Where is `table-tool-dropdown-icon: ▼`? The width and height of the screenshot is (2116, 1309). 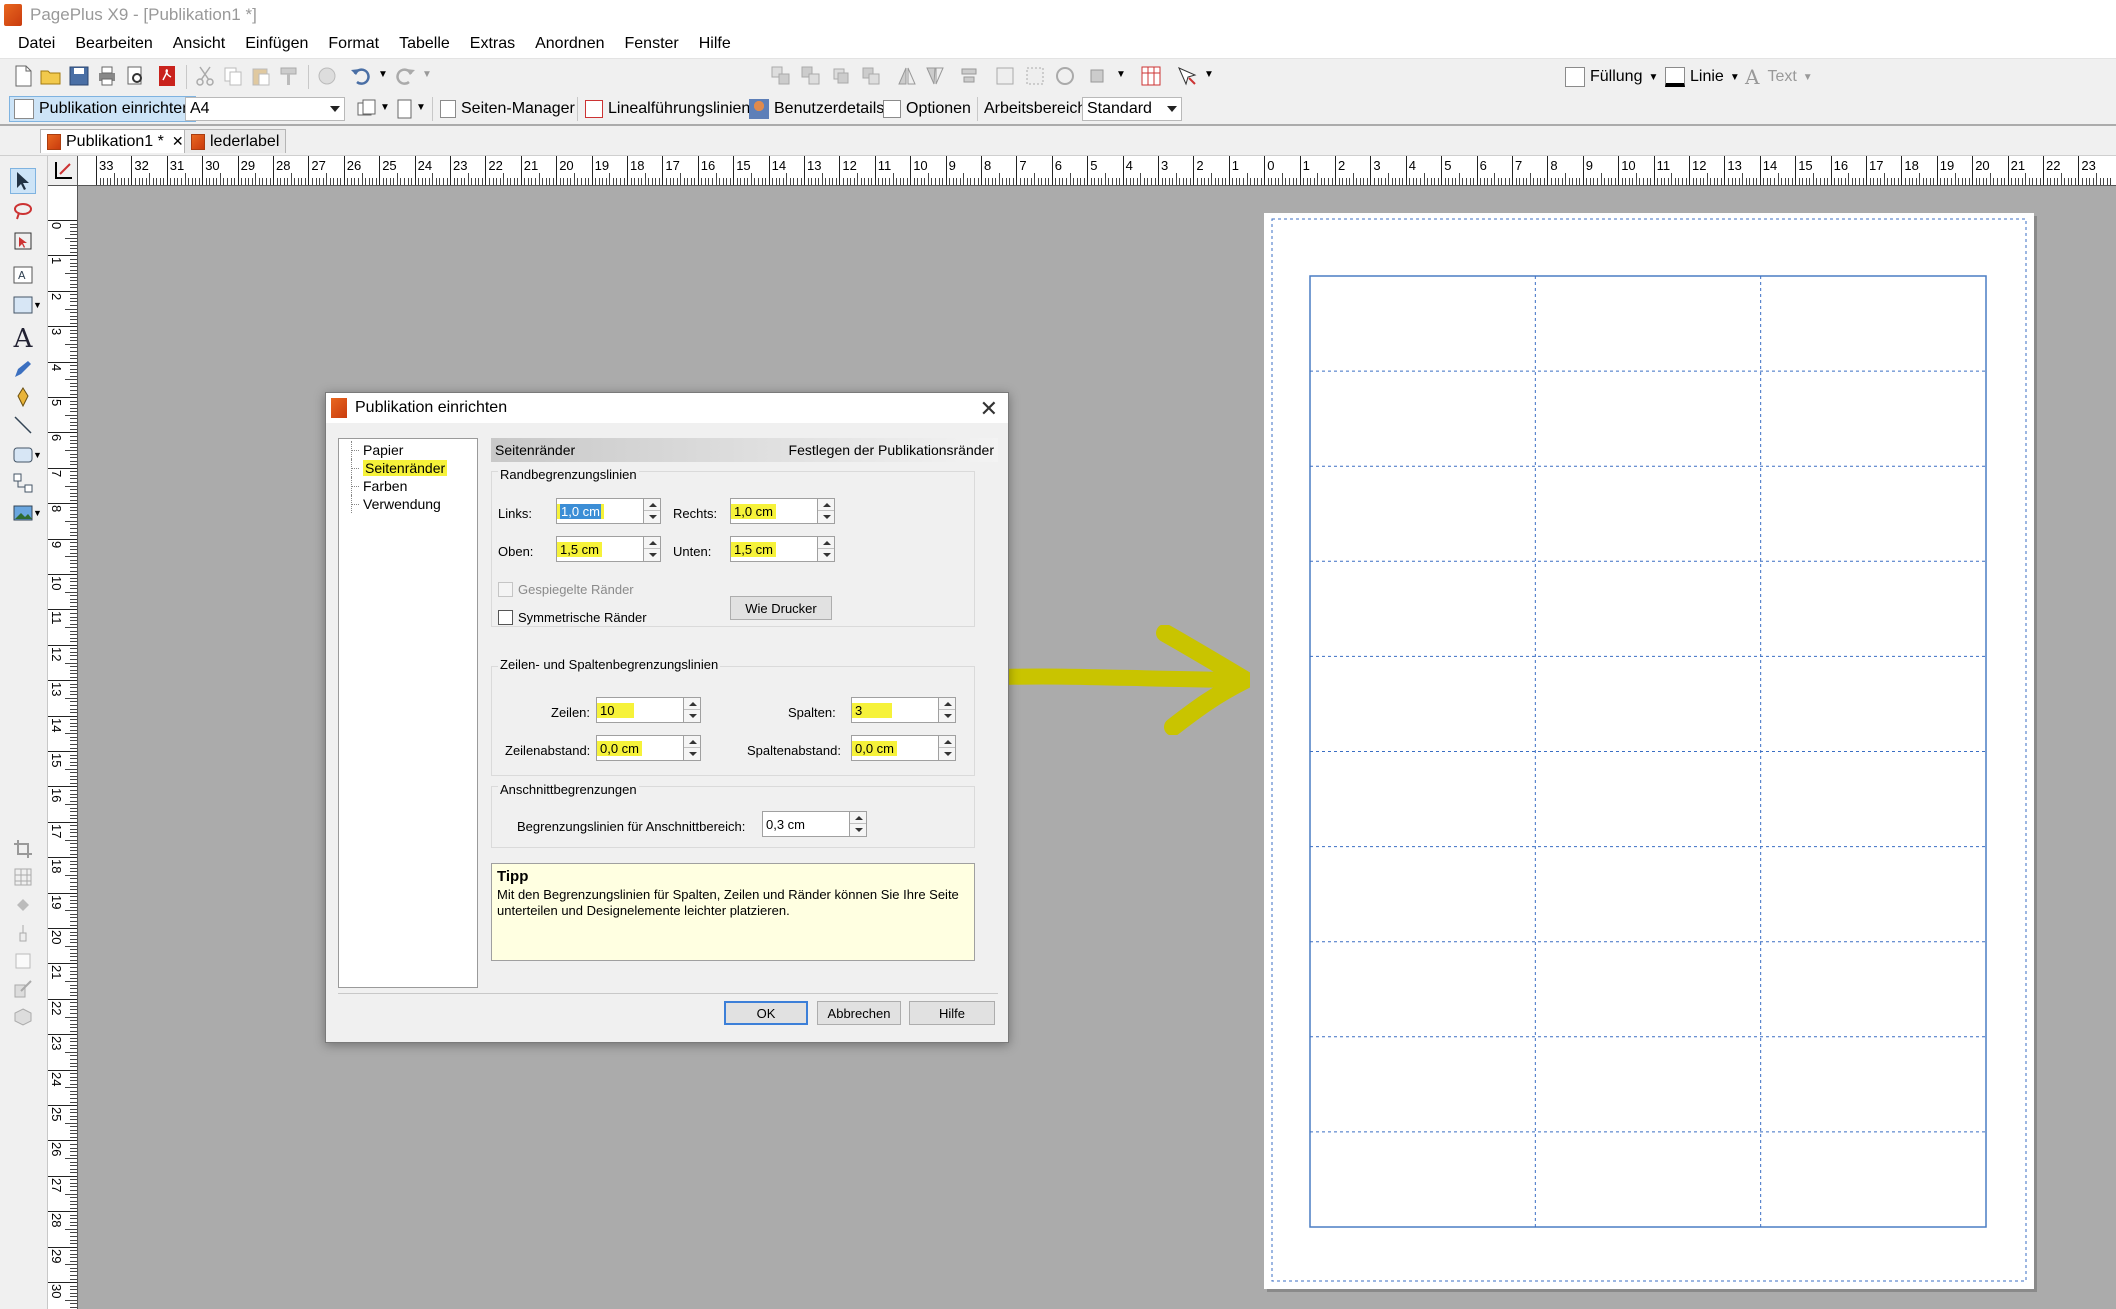 table-tool-dropdown-icon: ▼ is located at coordinates (37, 305).